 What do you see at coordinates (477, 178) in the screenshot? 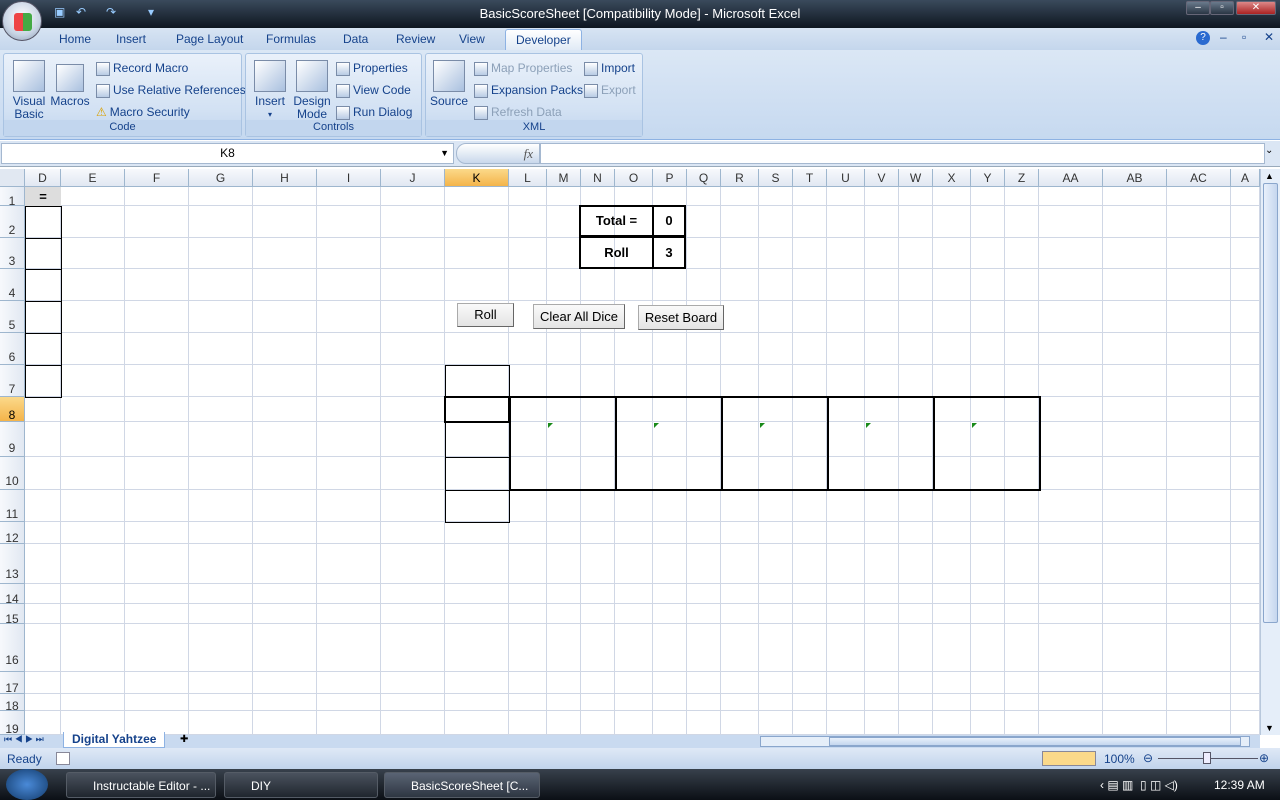
I see `column-header-K: K` at bounding box center [477, 178].